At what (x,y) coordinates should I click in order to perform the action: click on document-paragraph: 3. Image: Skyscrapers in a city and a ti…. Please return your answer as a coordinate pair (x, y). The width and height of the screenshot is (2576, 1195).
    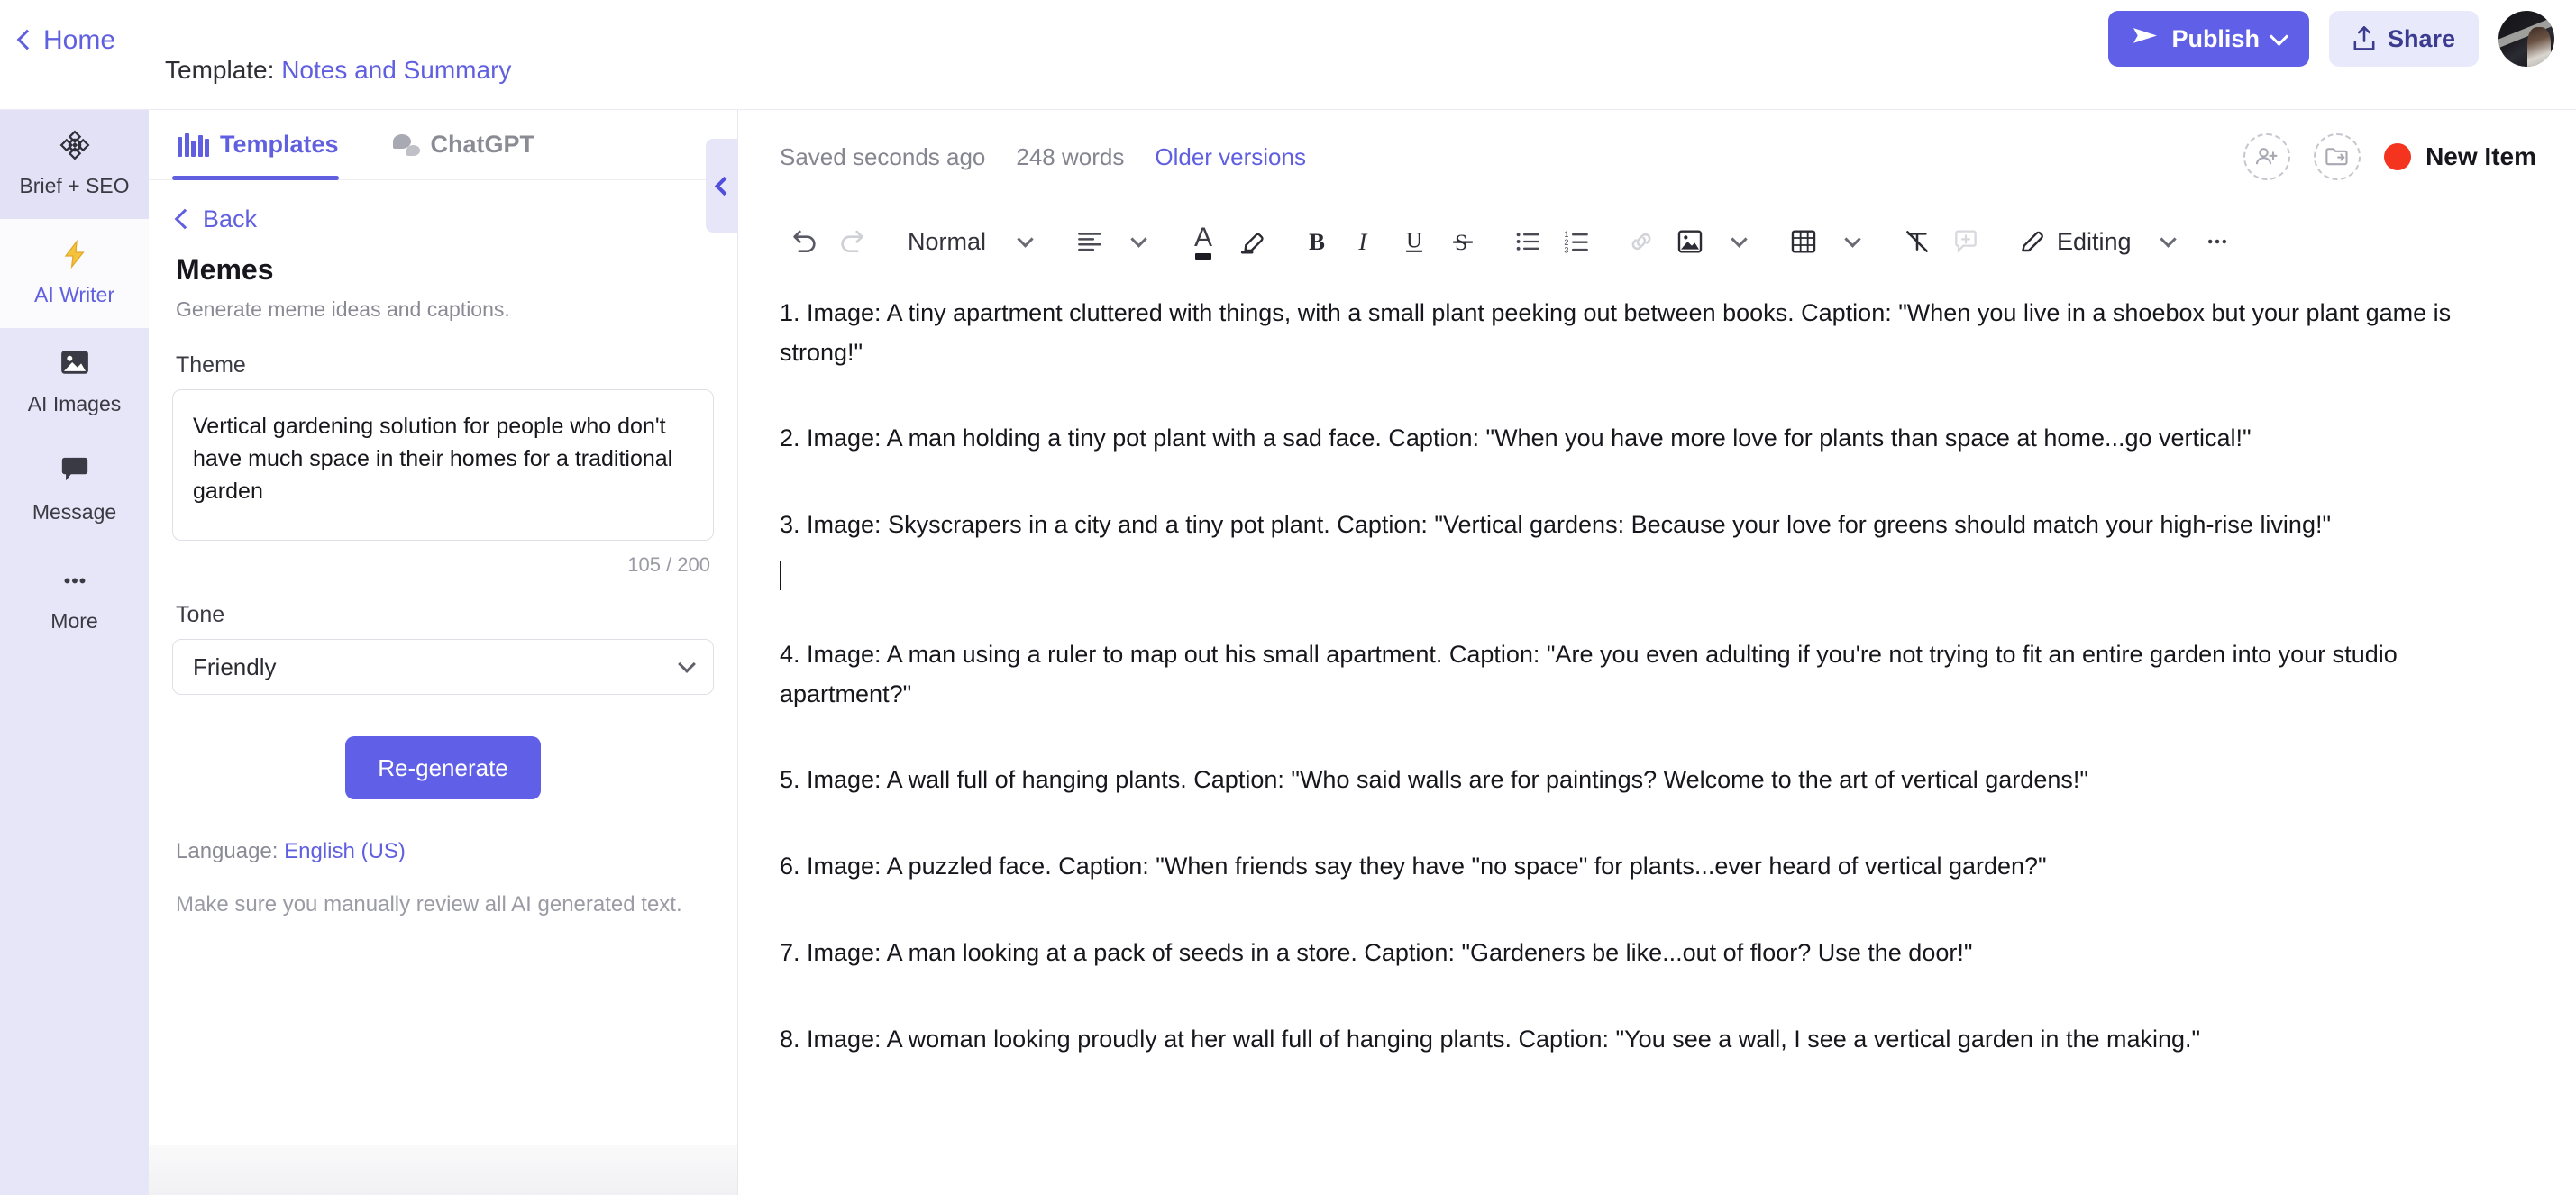
    Looking at the image, I should click on (1654, 525).